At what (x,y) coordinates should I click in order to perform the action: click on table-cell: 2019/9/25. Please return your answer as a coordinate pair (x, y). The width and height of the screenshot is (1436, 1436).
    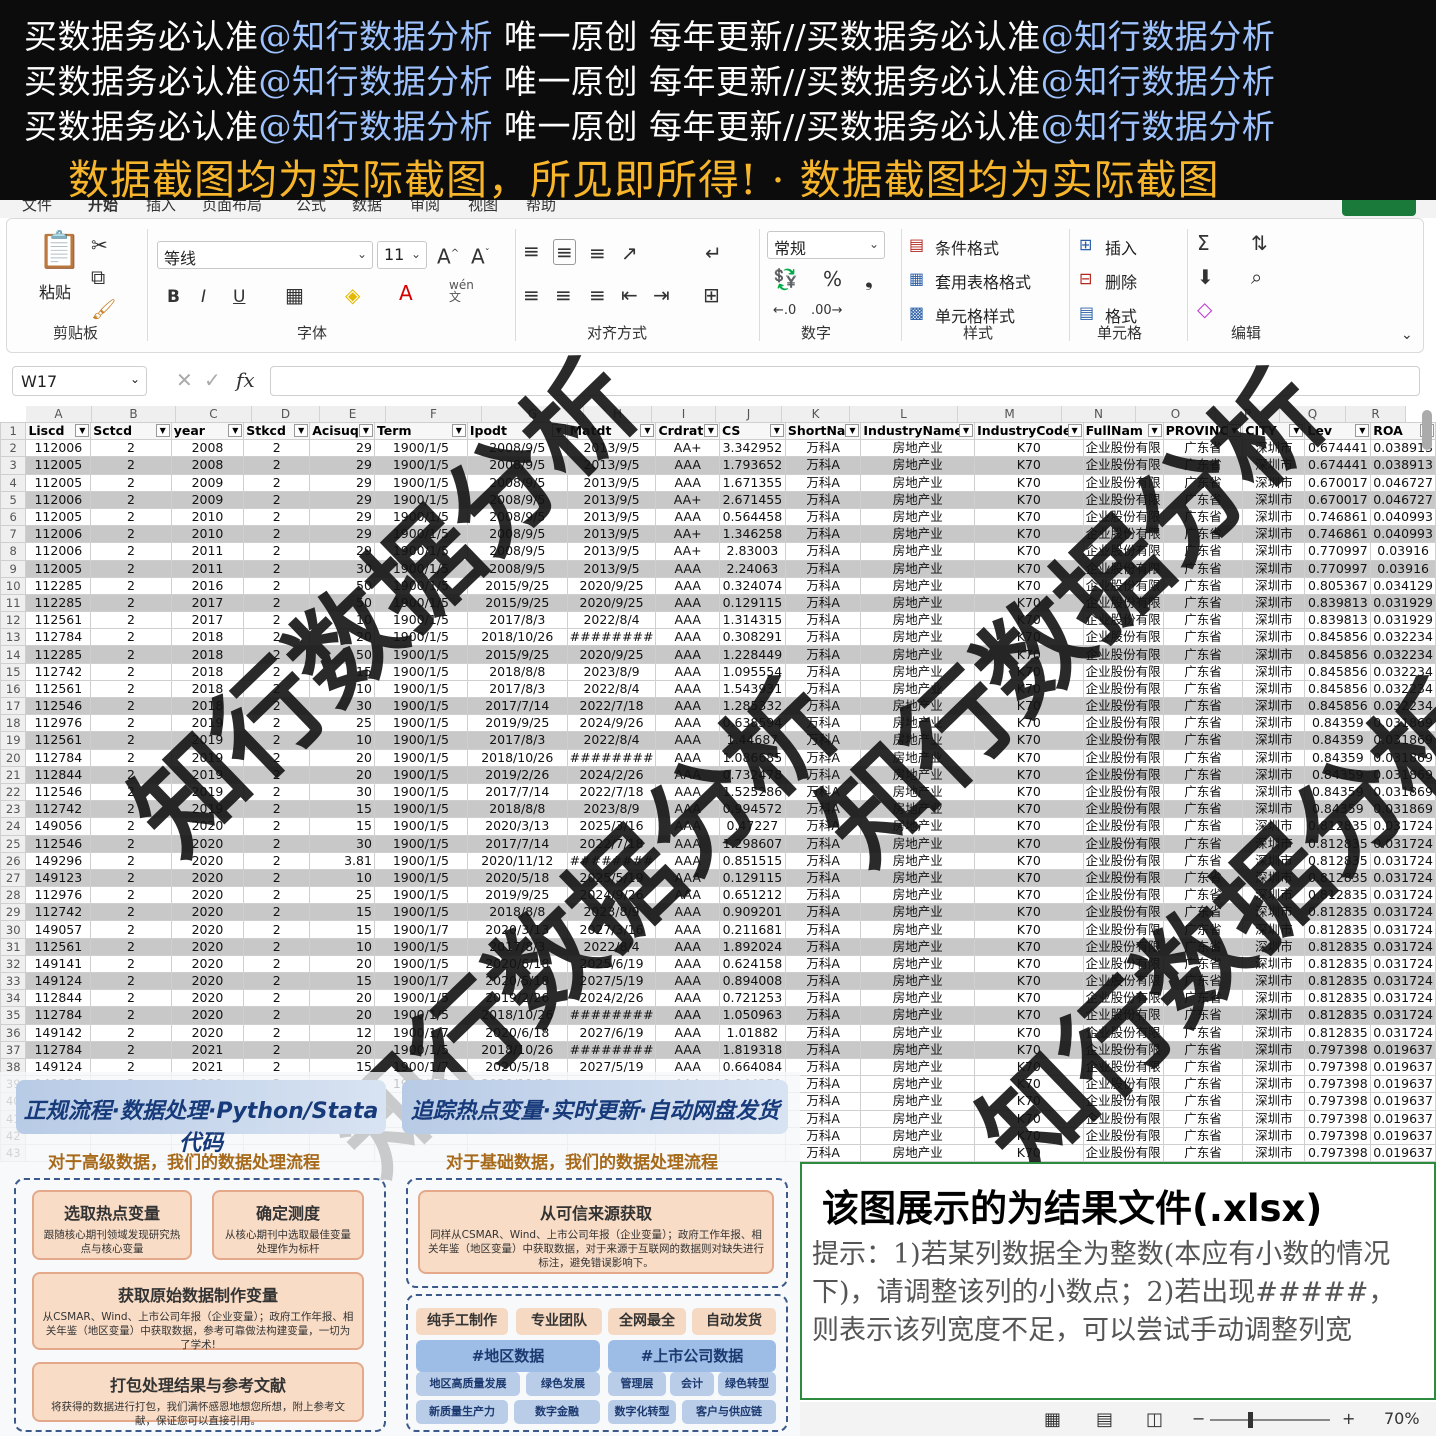
    Looking at the image, I should click on (517, 723).